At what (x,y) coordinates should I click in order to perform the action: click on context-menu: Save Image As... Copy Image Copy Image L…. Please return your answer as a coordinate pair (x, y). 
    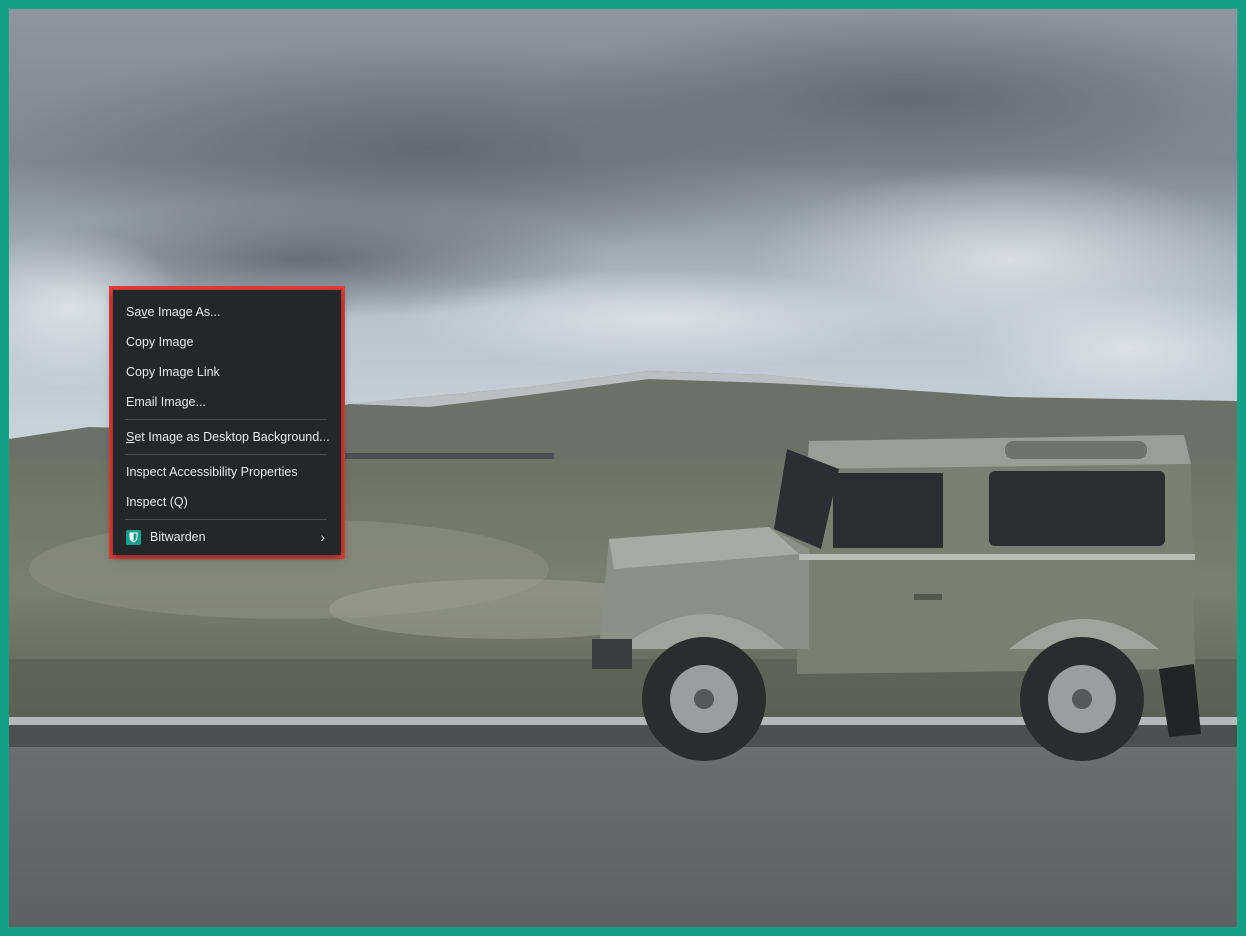
    Looking at the image, I should click on (227, 422).